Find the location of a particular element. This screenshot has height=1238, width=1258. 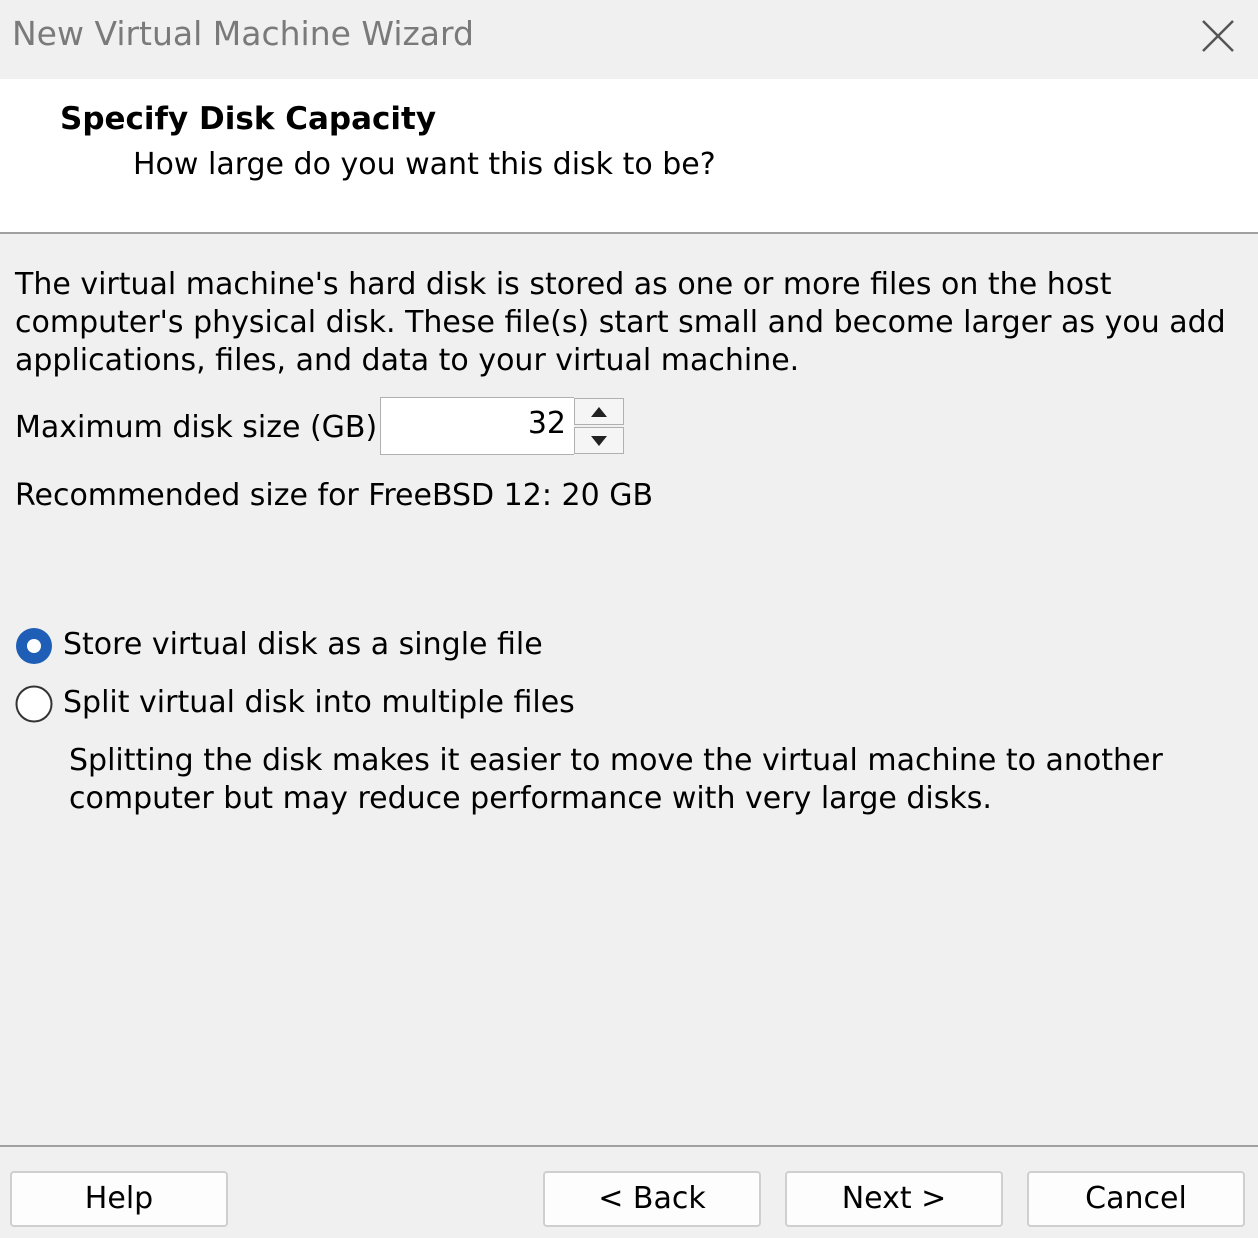

spin-down-button is located at coordinates (599, 440).